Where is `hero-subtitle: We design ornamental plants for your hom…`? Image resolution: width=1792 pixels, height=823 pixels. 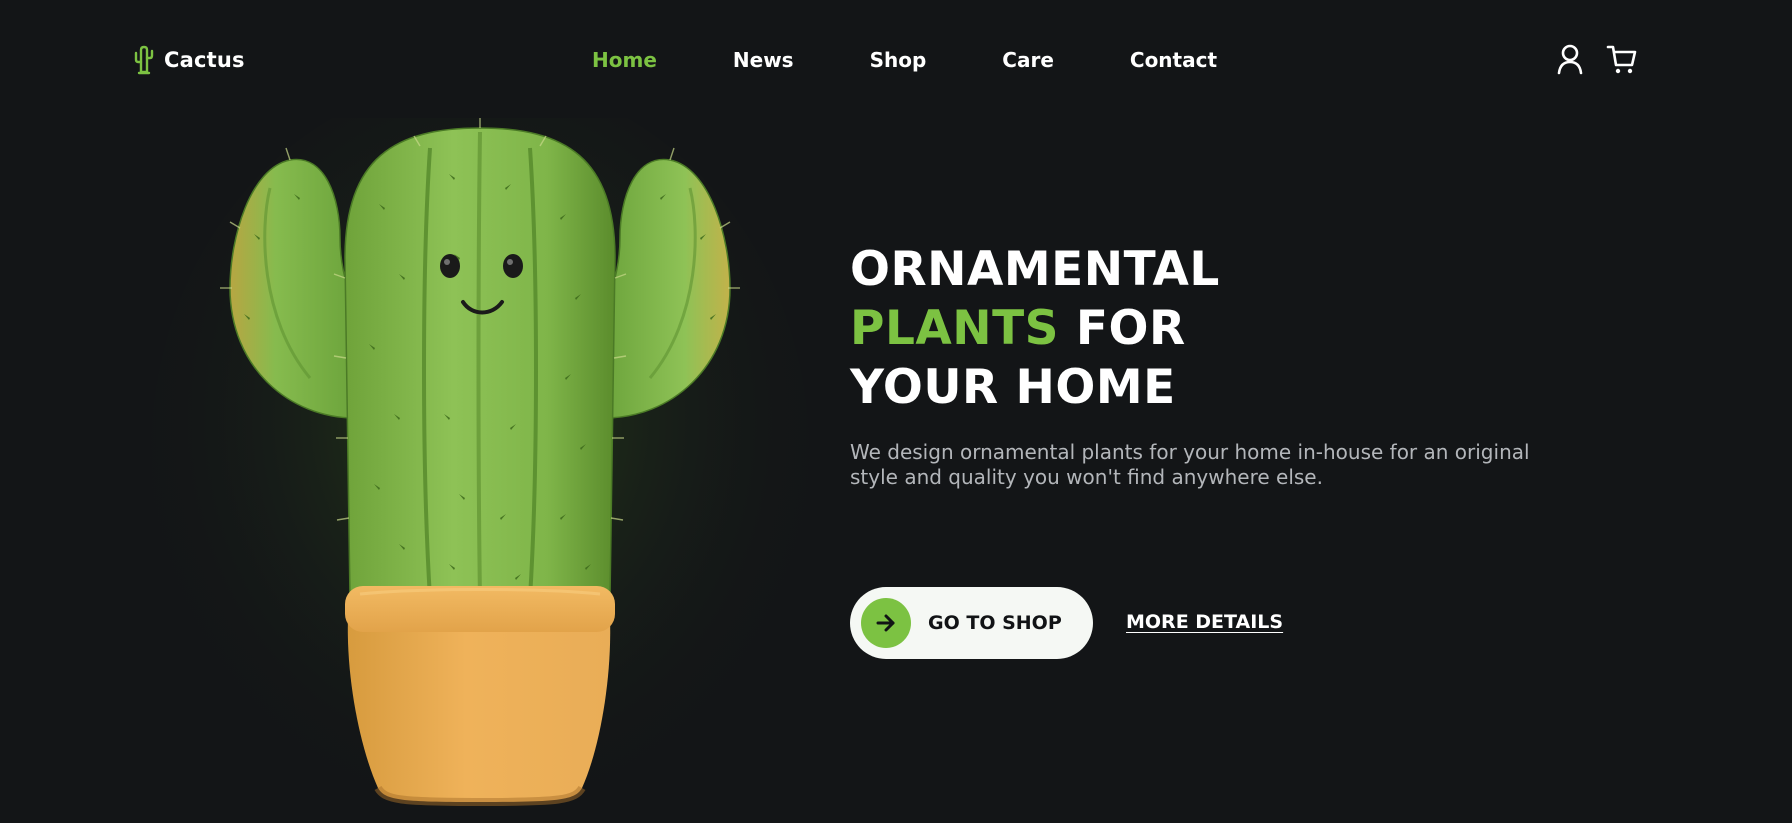
hero-subtitle: We design ornamental plants for your hom… is located at coordinates (1190, 464).